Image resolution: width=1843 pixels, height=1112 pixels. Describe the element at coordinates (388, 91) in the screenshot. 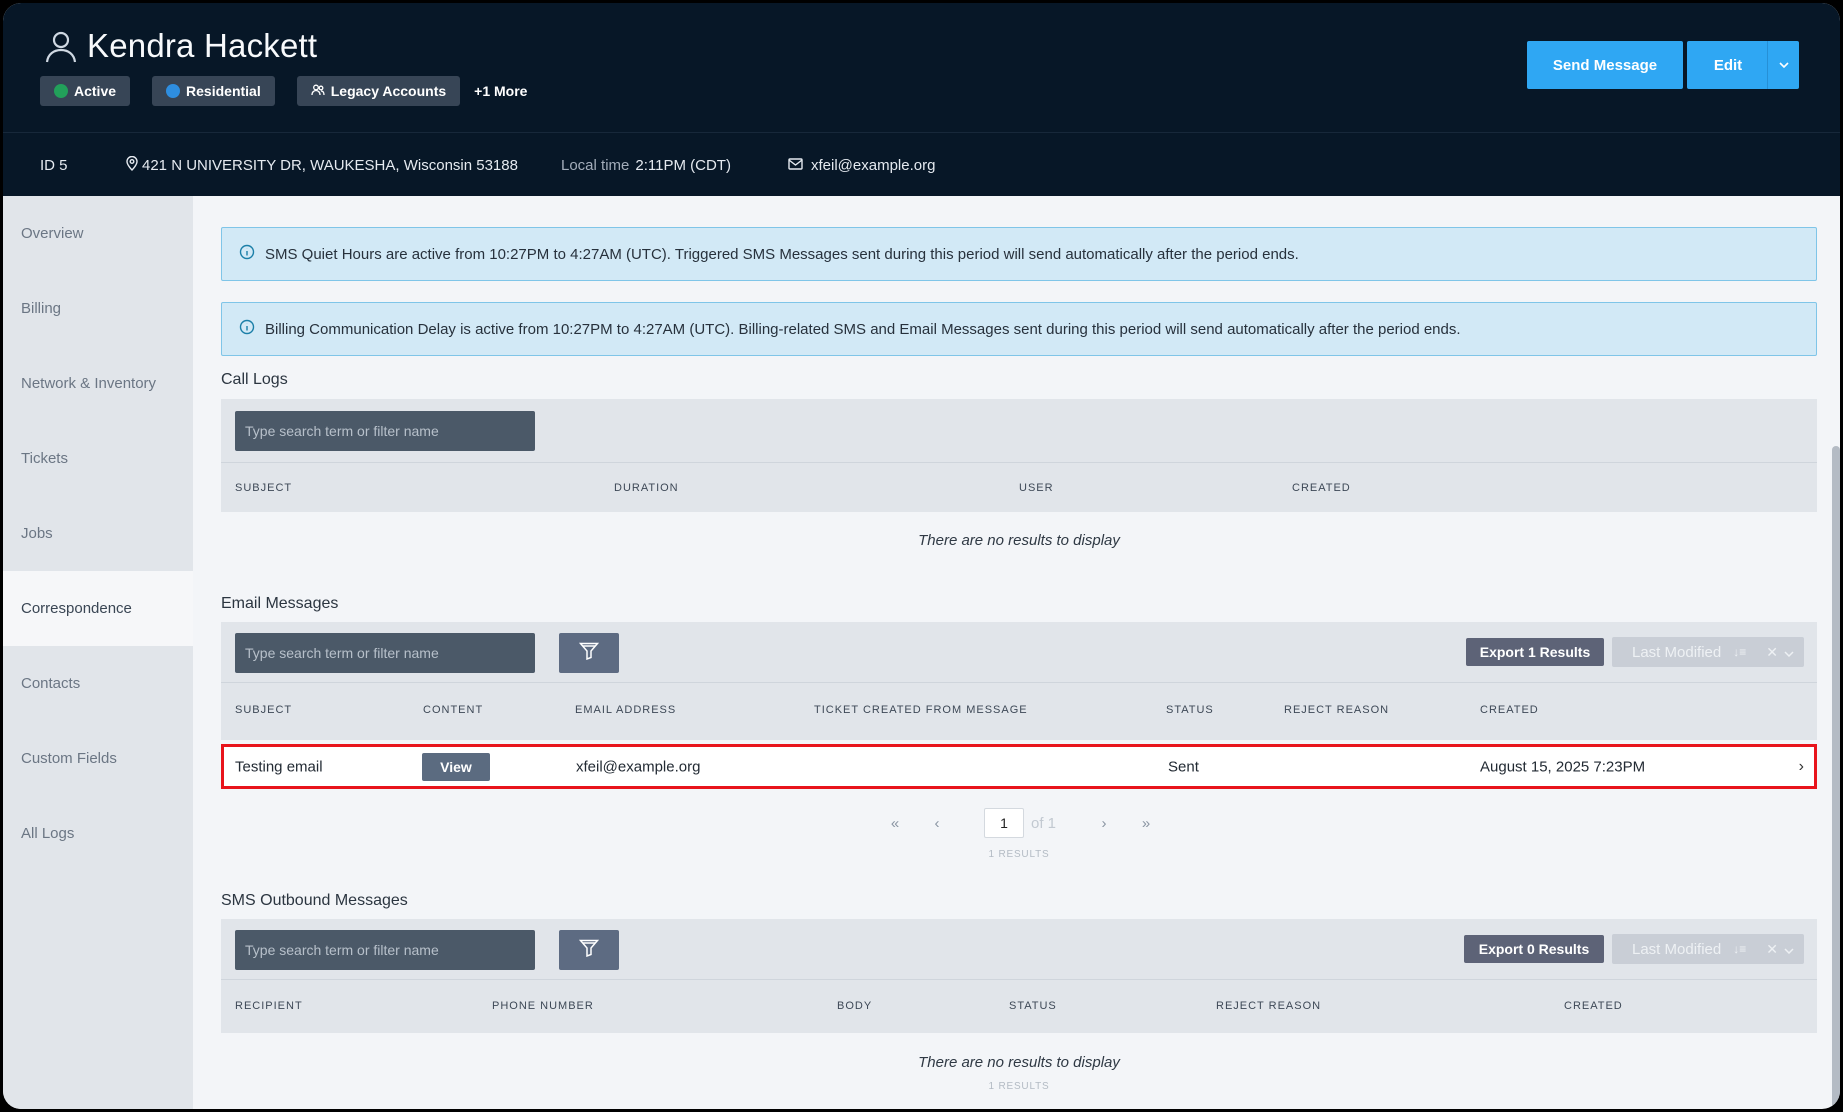

I see `tag-label: Legacy Accounts` at that location.